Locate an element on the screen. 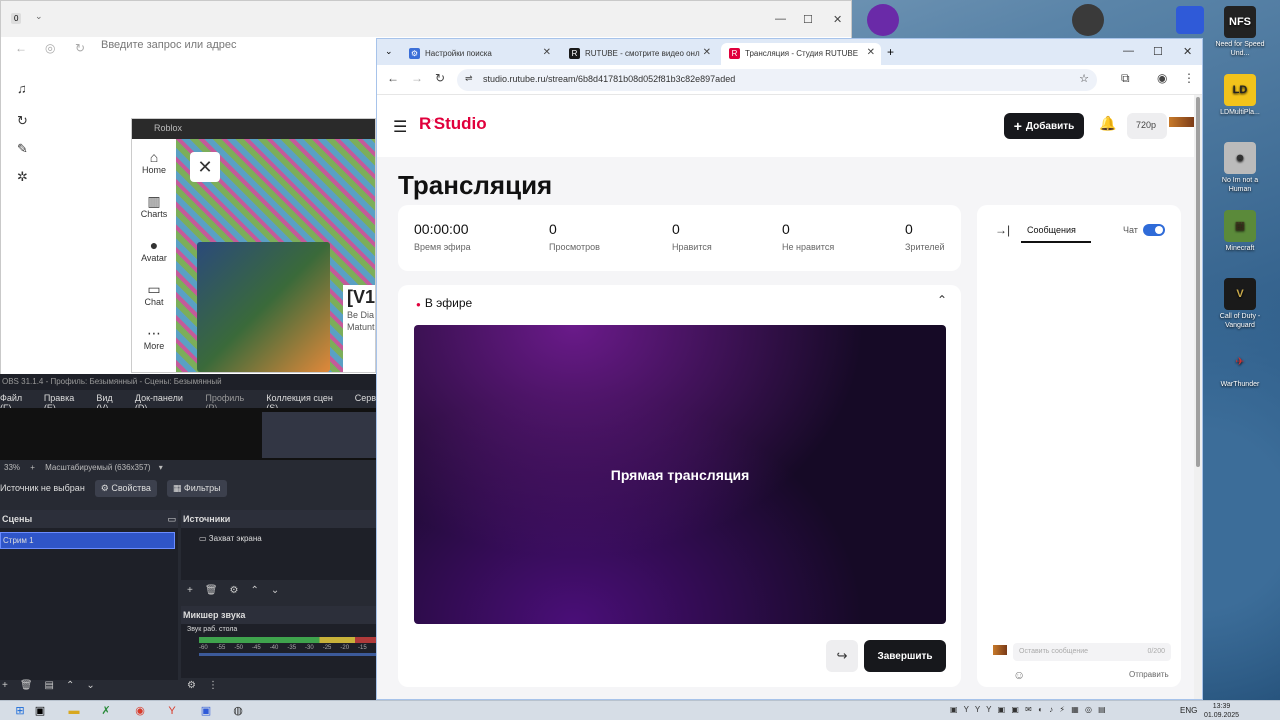 The image size is (1280, 720). system-tray: ▣ Y Y Y ▣ ▣ ✉ ◐ ♪ ⚡ ▦ ◎ ▤ is located at coordinates (1029, 709).